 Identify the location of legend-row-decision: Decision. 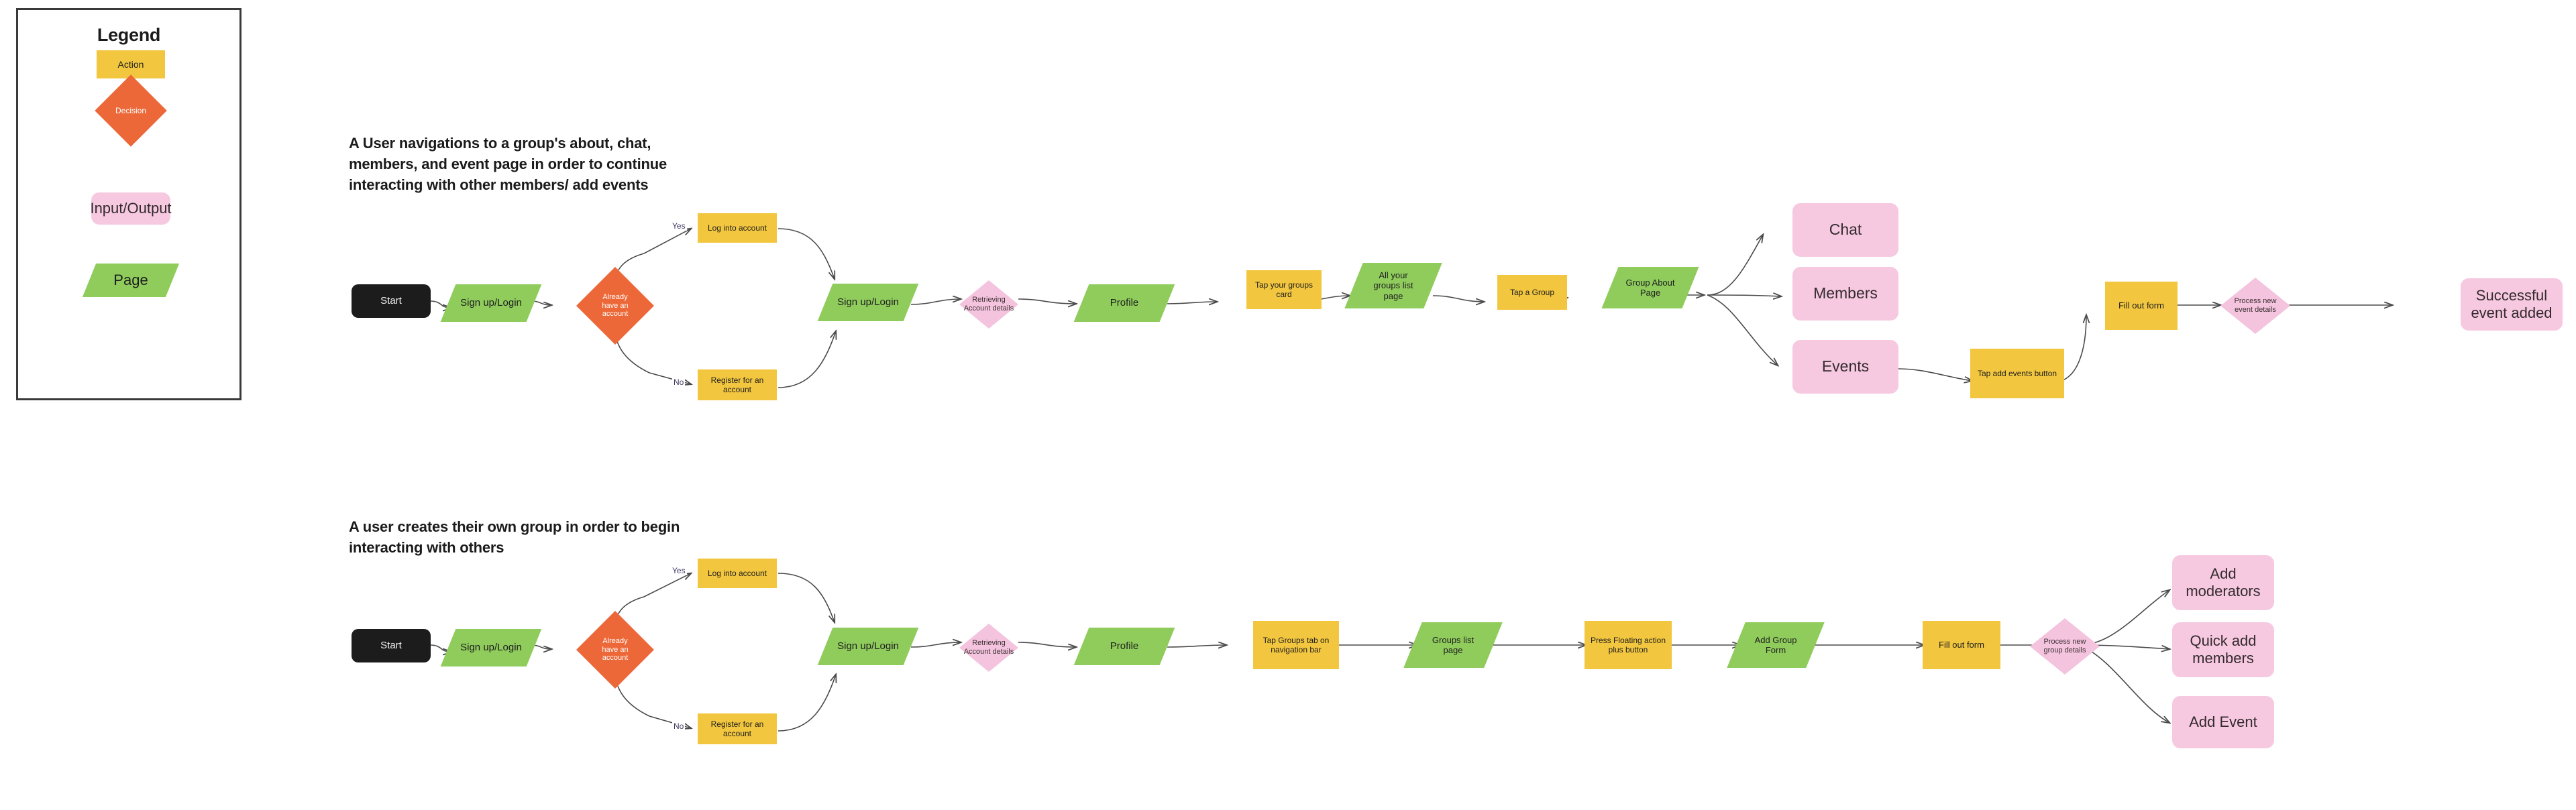
(131, 111).